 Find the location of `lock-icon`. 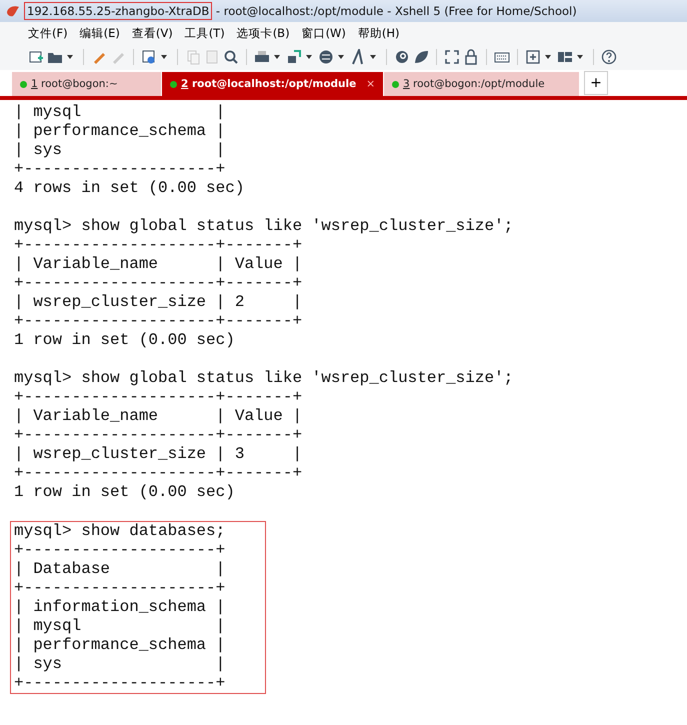

lock-icon is located at coordinates (471, 57).